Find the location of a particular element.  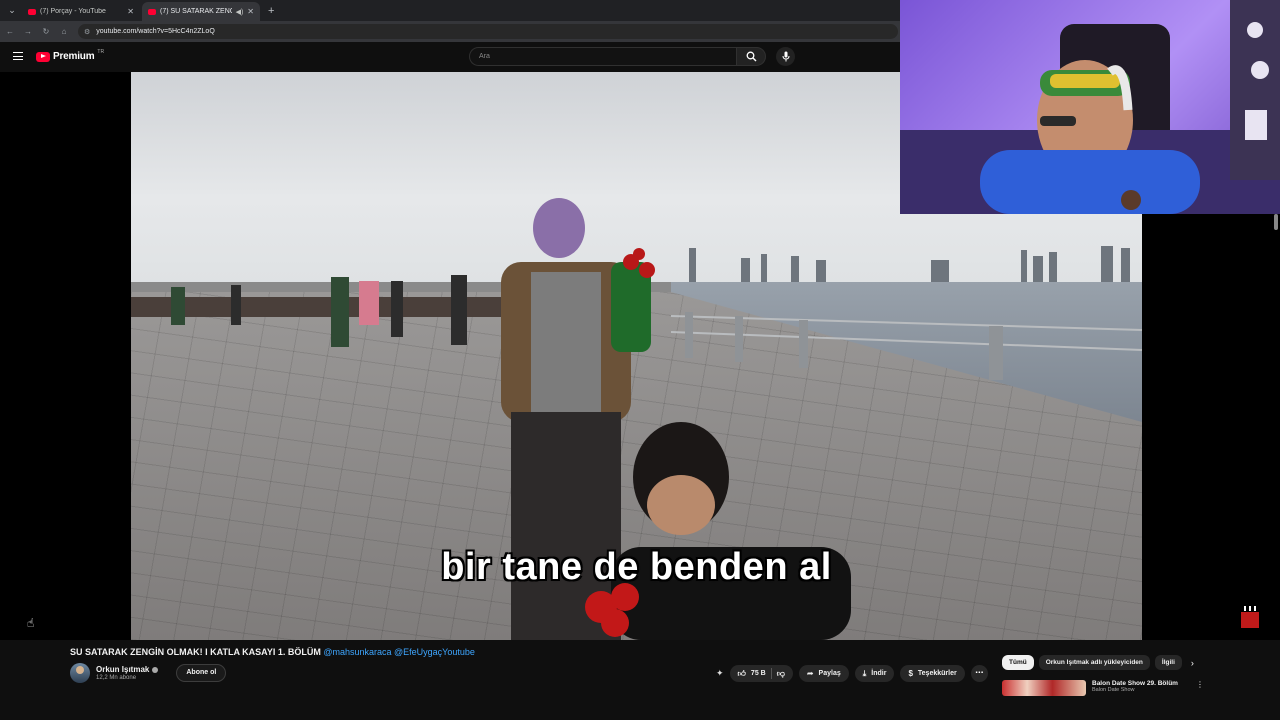

voice-search-button is located at coordinates (785, 56).